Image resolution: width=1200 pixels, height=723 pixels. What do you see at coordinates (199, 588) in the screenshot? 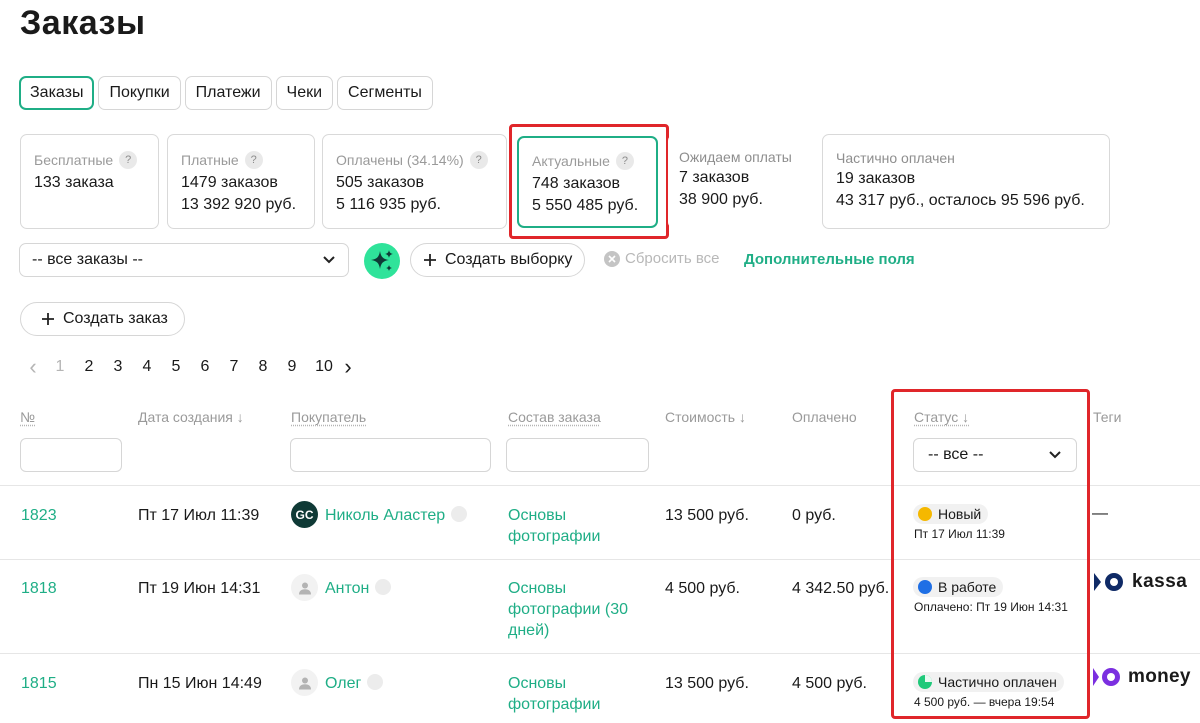
I see `order-created-date: Пт 19 Июн 14:31` at bounding box center [199, 588].